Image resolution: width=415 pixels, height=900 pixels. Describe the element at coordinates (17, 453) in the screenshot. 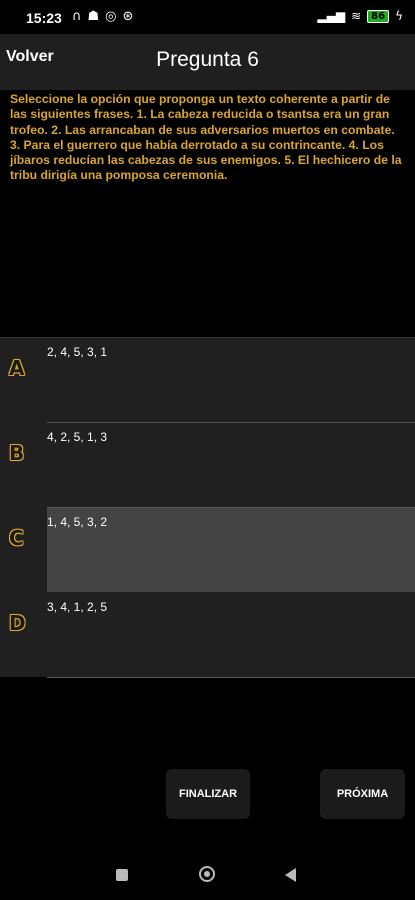

I see `option-b-letter-icon: B` at that location.